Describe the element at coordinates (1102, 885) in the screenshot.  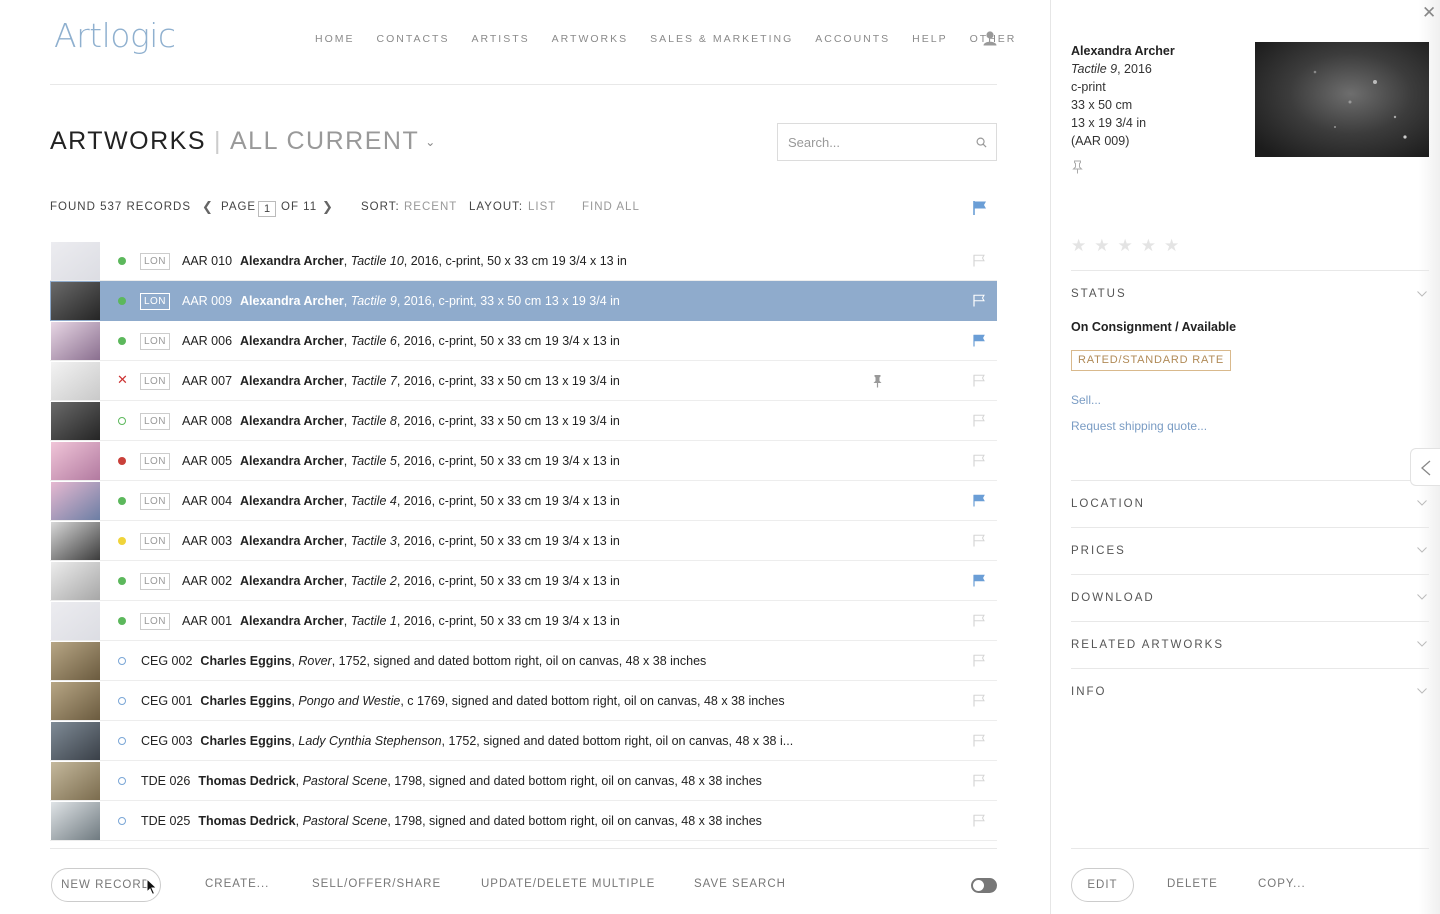
I see `edit-button: EDIT` at that location.